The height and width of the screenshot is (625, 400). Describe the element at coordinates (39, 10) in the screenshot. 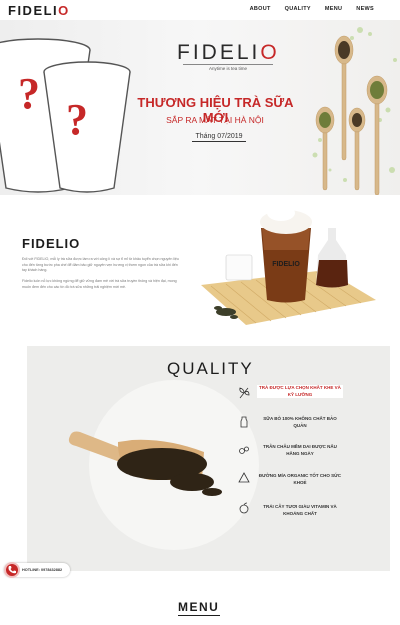

I see `site-logo: FIDELIO` at that location.